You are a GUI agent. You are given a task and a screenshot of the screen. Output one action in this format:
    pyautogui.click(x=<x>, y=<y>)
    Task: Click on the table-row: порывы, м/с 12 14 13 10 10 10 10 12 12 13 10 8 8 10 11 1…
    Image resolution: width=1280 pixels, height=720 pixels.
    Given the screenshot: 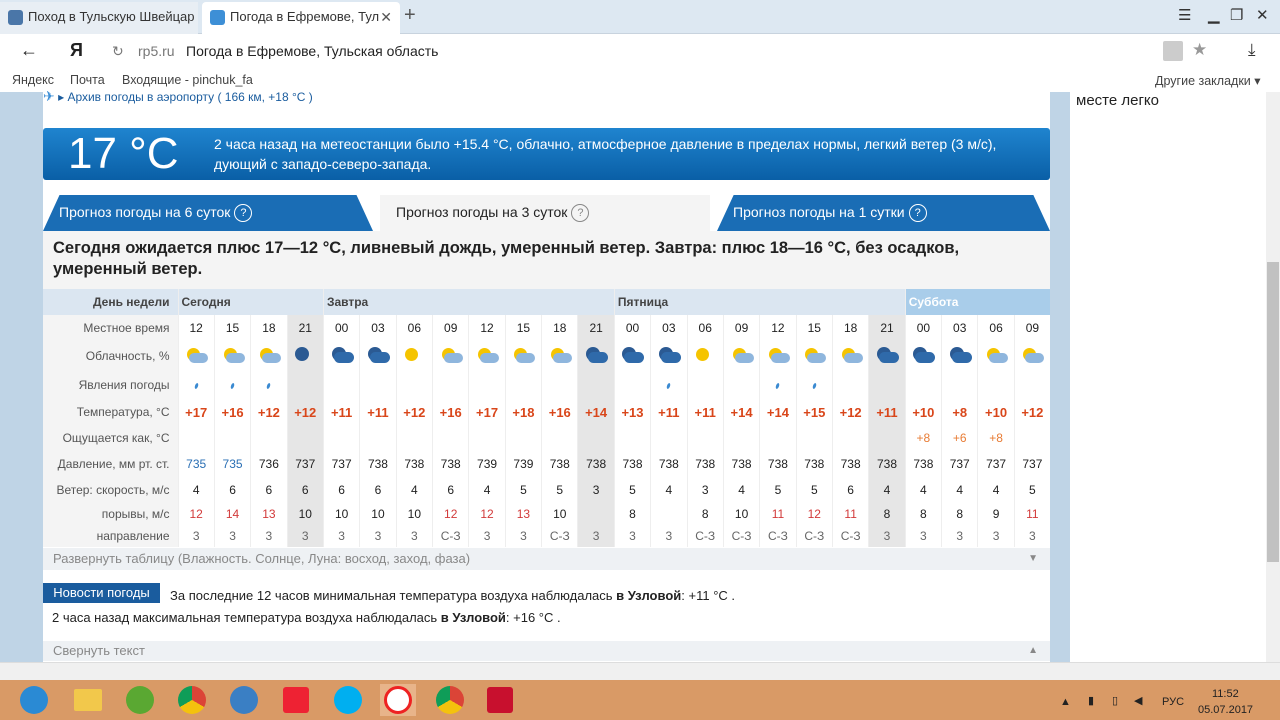 What is the action you would take?
    pyautogui.click(x=546, y=514)
    